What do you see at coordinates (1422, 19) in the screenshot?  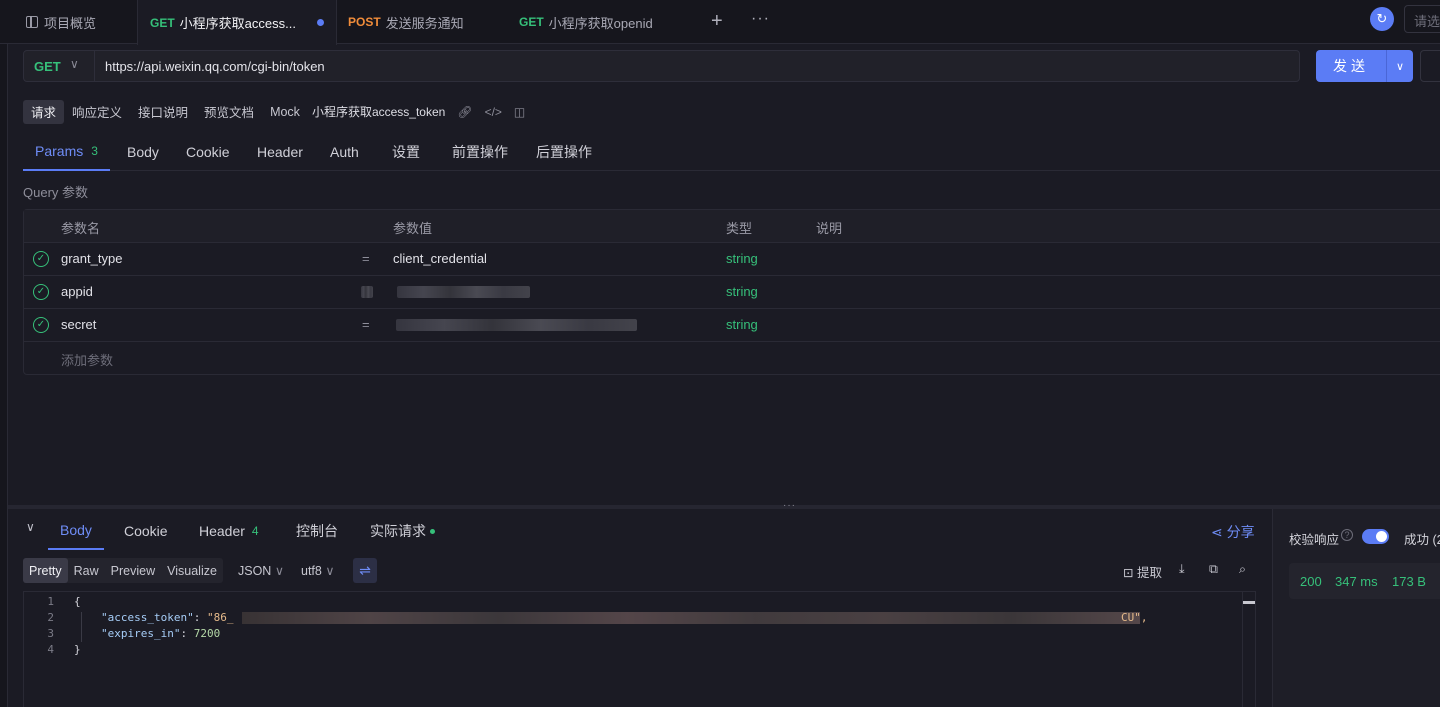 I see `environment-select: 请选` at bounding box center [1422, 19].